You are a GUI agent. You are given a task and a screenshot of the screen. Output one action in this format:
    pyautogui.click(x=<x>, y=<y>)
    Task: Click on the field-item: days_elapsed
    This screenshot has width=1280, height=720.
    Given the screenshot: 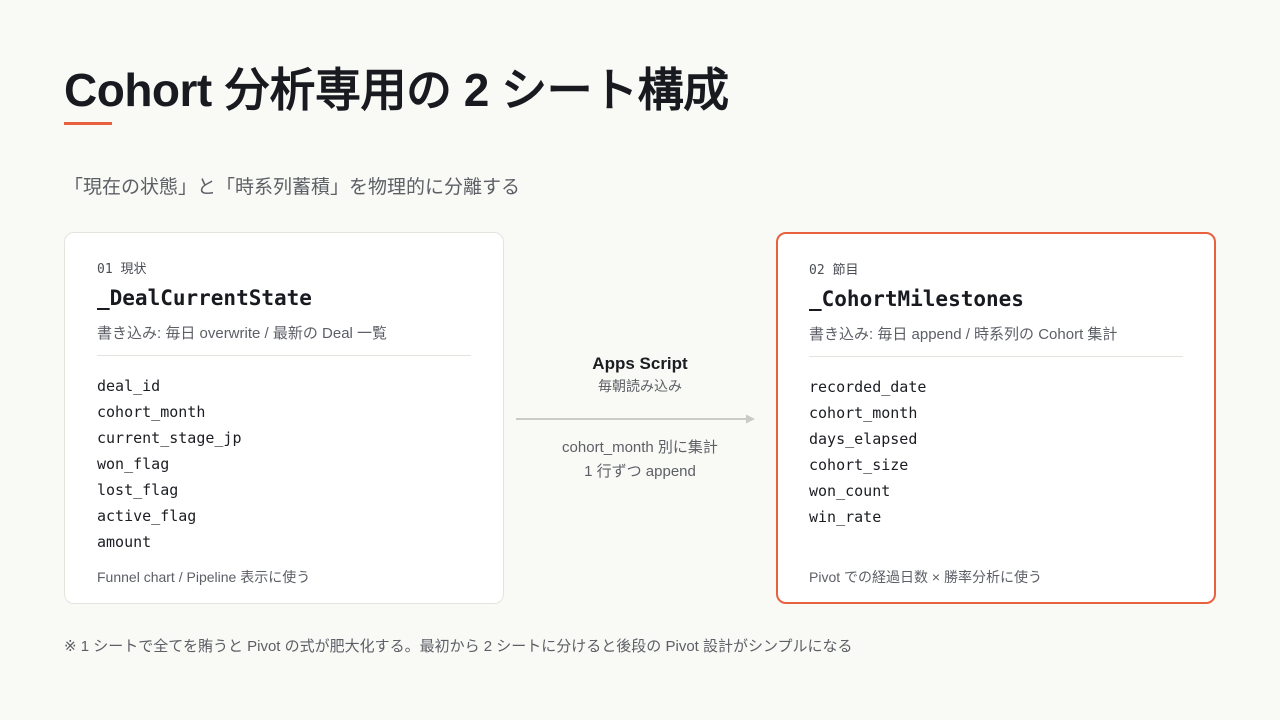 What is the action you would take?
    pyautogui.click(x=863, y=439)
    